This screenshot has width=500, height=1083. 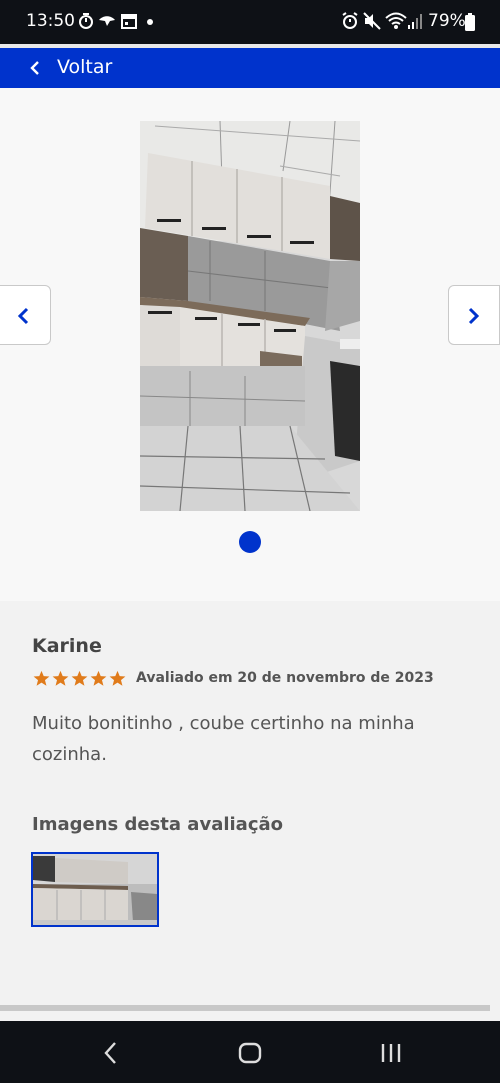 I want to click on reviewer-name: Karine, so click(x=67, y=646).